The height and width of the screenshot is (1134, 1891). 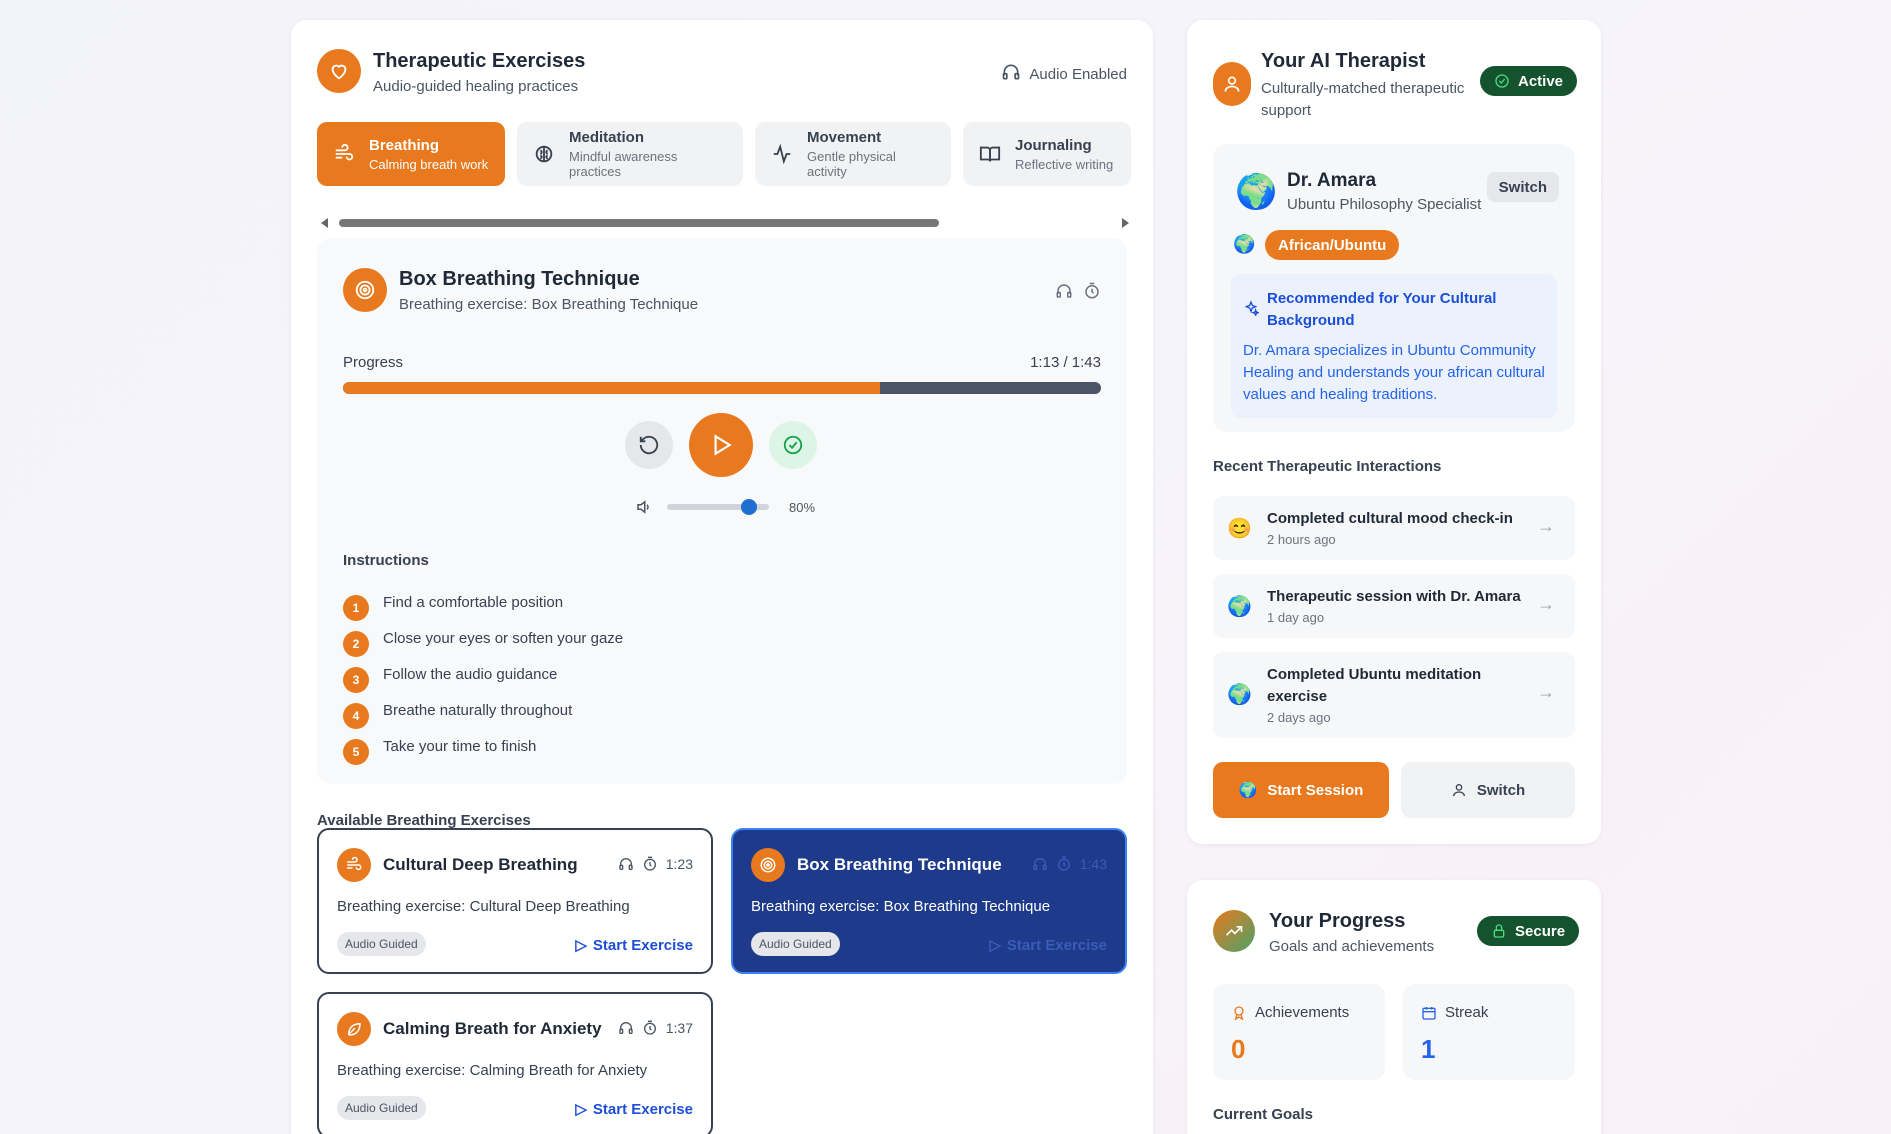 I want to click on tab-label: Journaling, so click(x=1053, y=145).